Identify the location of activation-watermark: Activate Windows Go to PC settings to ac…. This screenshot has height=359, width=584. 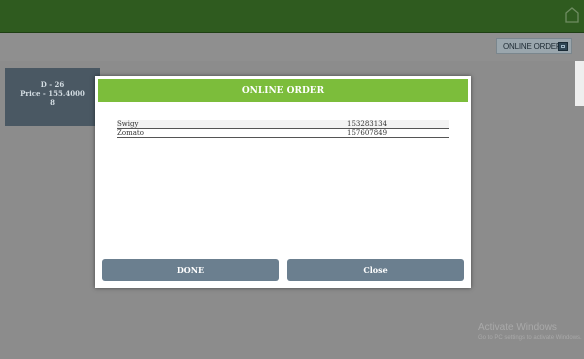
(530, 332).